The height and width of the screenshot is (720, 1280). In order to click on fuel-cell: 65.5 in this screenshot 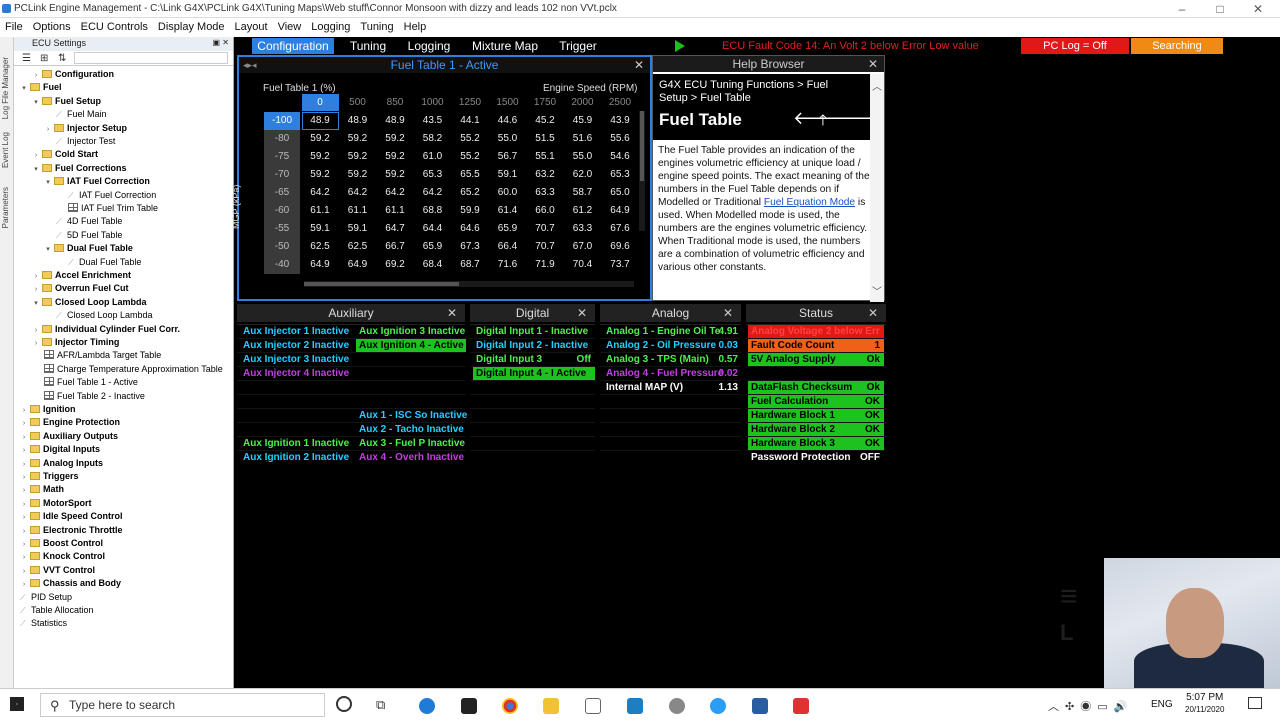, I will do `click(470, 175)`.